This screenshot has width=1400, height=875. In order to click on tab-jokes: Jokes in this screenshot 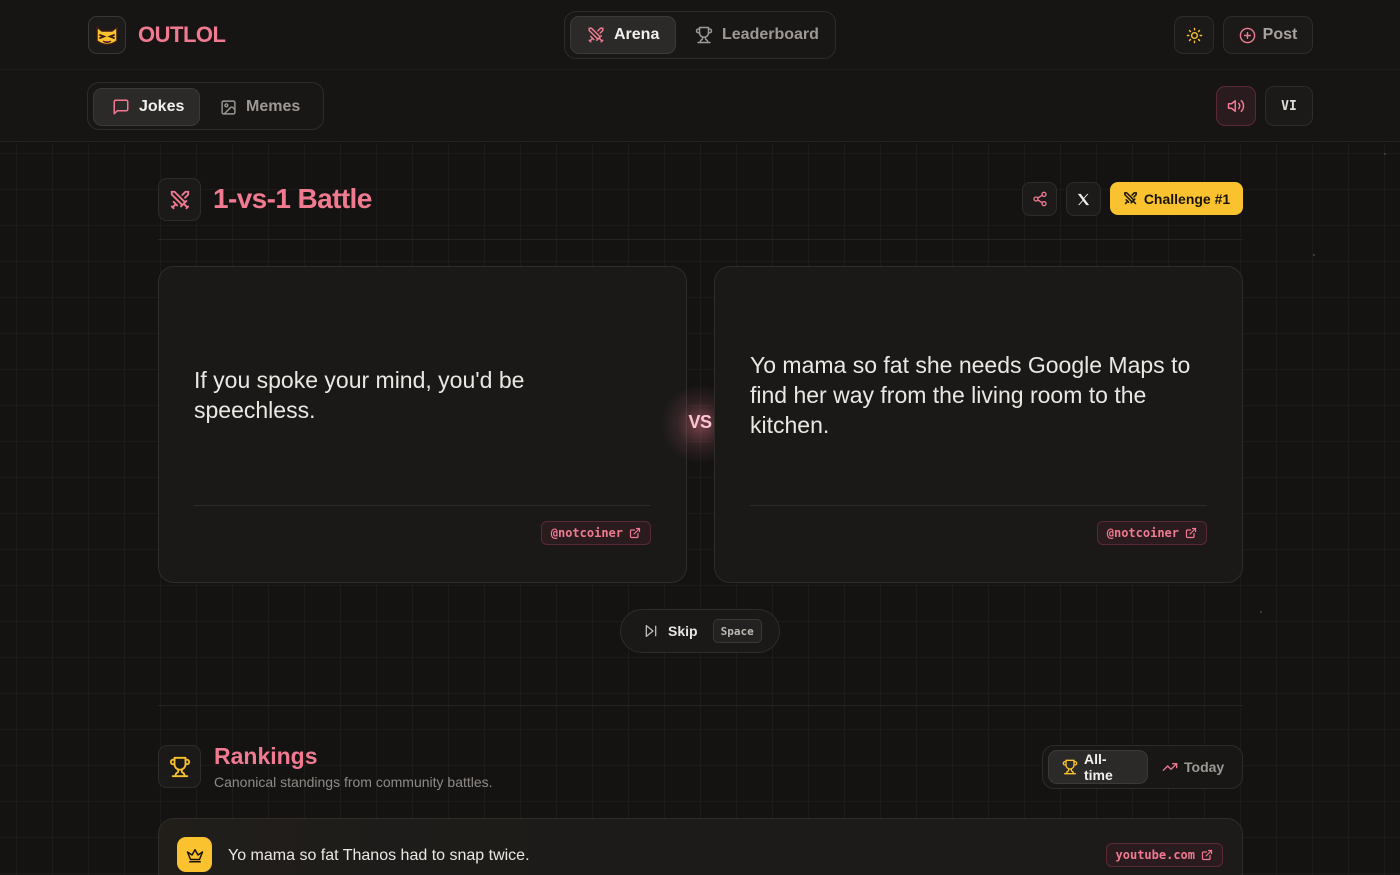, I will do `click(146, 107)`.